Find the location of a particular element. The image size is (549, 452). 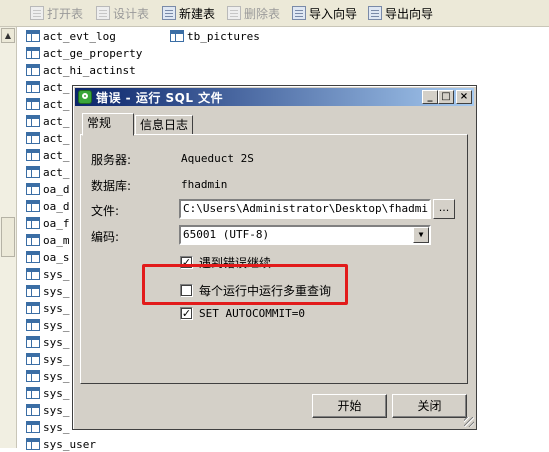

database-value: fhadmin is located at coordinates (204, 184).